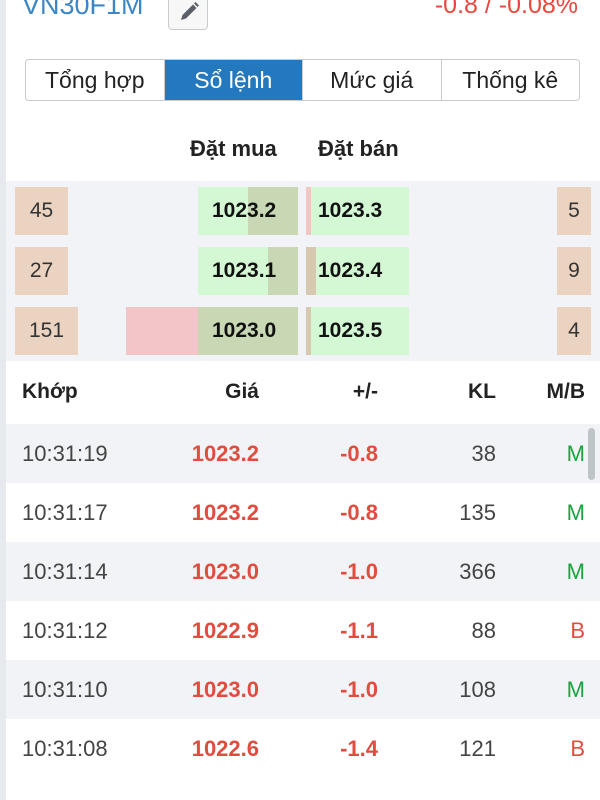 This screenshot has height=800, width=600. Describe the element at coordinates (233, 148) in the screenshot. I see `bid-header: Đặt mua` at that location.